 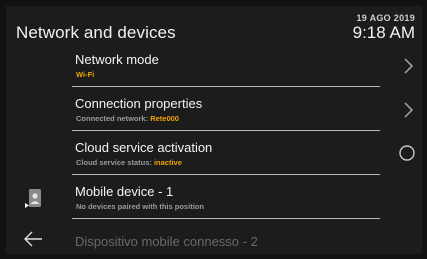 I want to click on list-item-network-mode: Network mode Wi-Fi, so click(x=243, y=68).